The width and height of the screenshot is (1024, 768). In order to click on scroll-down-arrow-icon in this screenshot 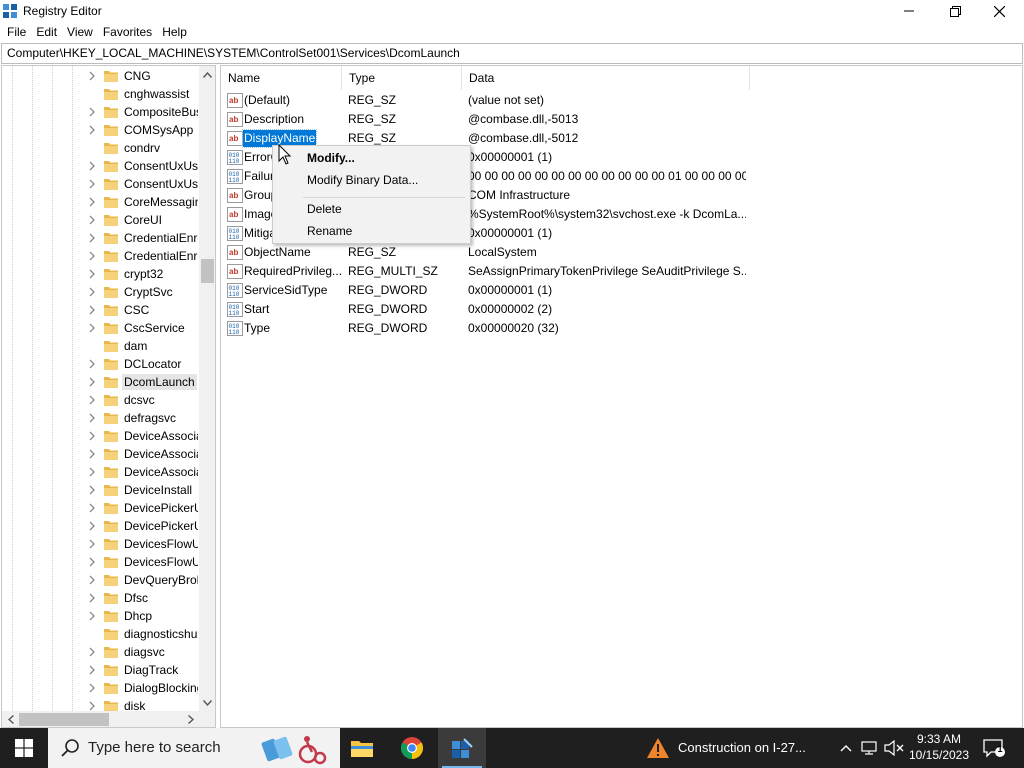, I will do `click(207, 702)`.